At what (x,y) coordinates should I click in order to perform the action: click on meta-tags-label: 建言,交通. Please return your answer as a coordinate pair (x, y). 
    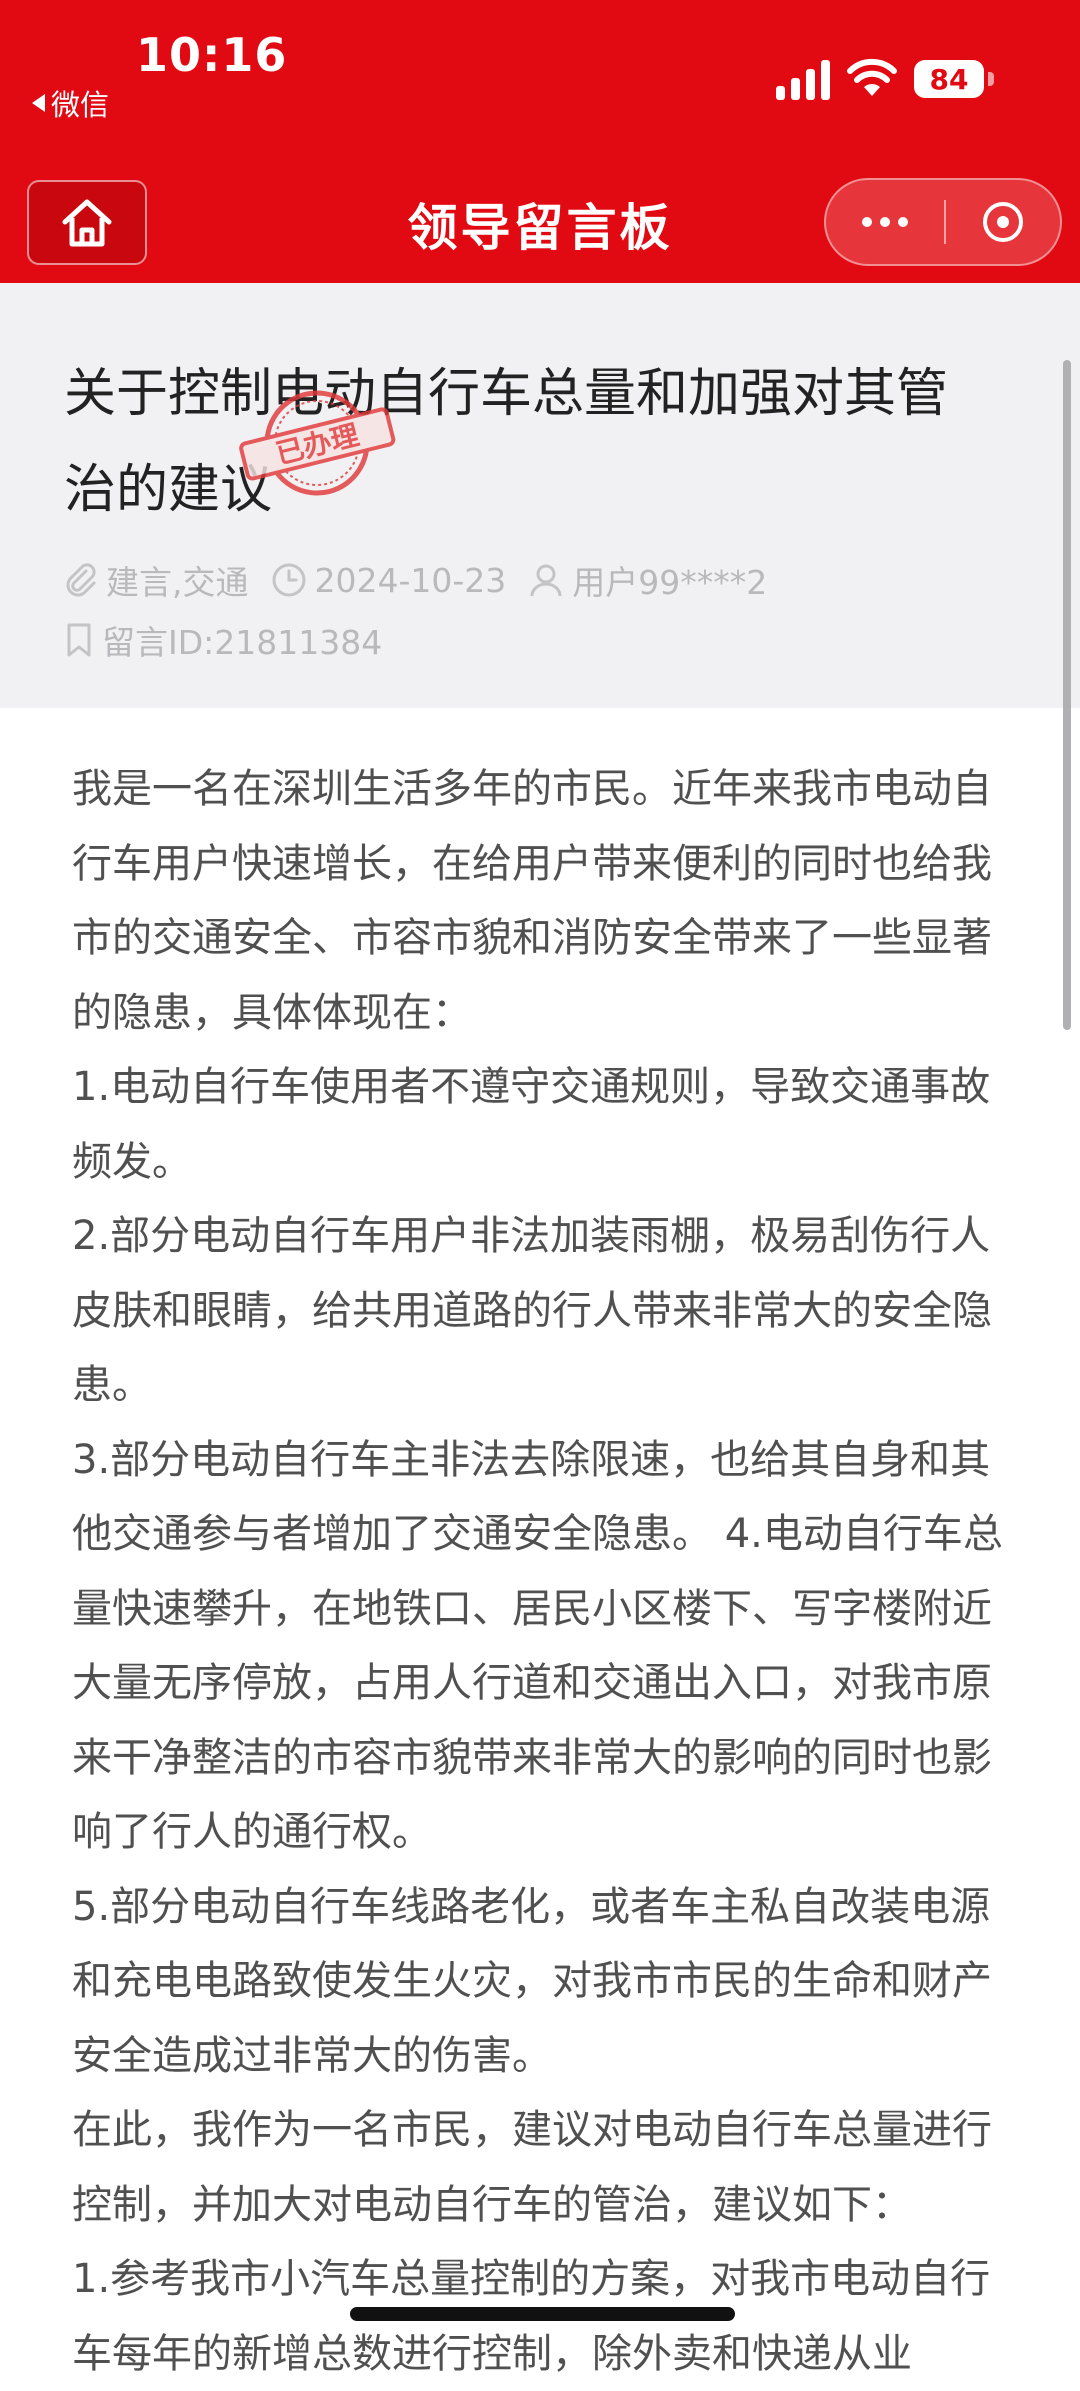
    Looking at the image, I should click on (177, 582).